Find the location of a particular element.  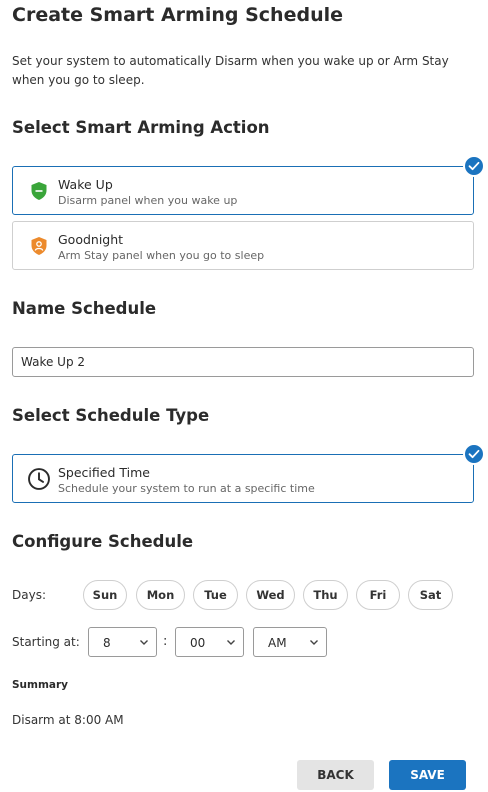

days-label: Days: is located at coordinates (29, 595).